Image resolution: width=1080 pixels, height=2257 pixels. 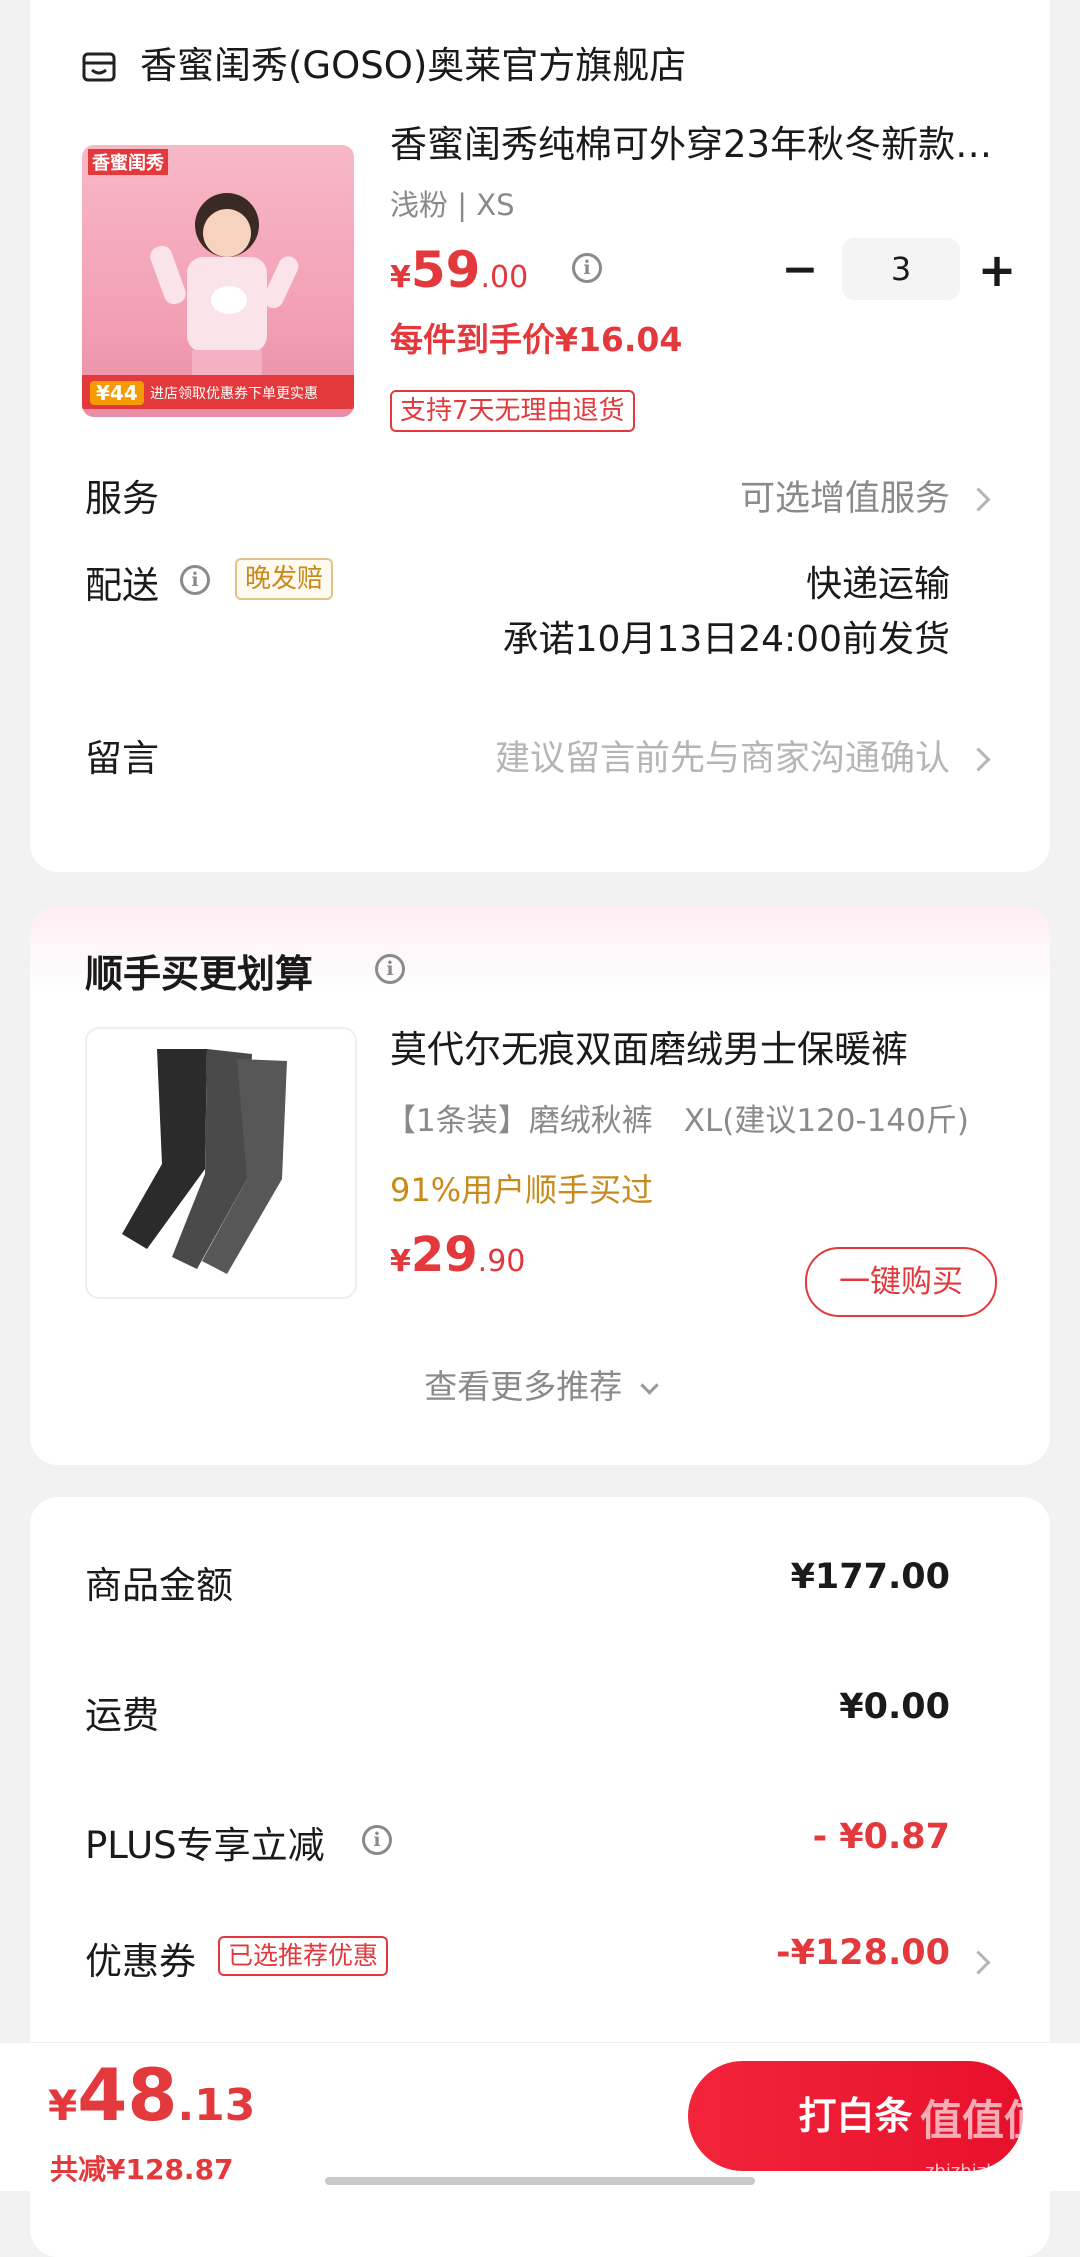 What do you see at coordinates (901, 1282) in the screenshot?
I see `one-click-buy-button: 一键购买` at bounding box center [901, 1282].